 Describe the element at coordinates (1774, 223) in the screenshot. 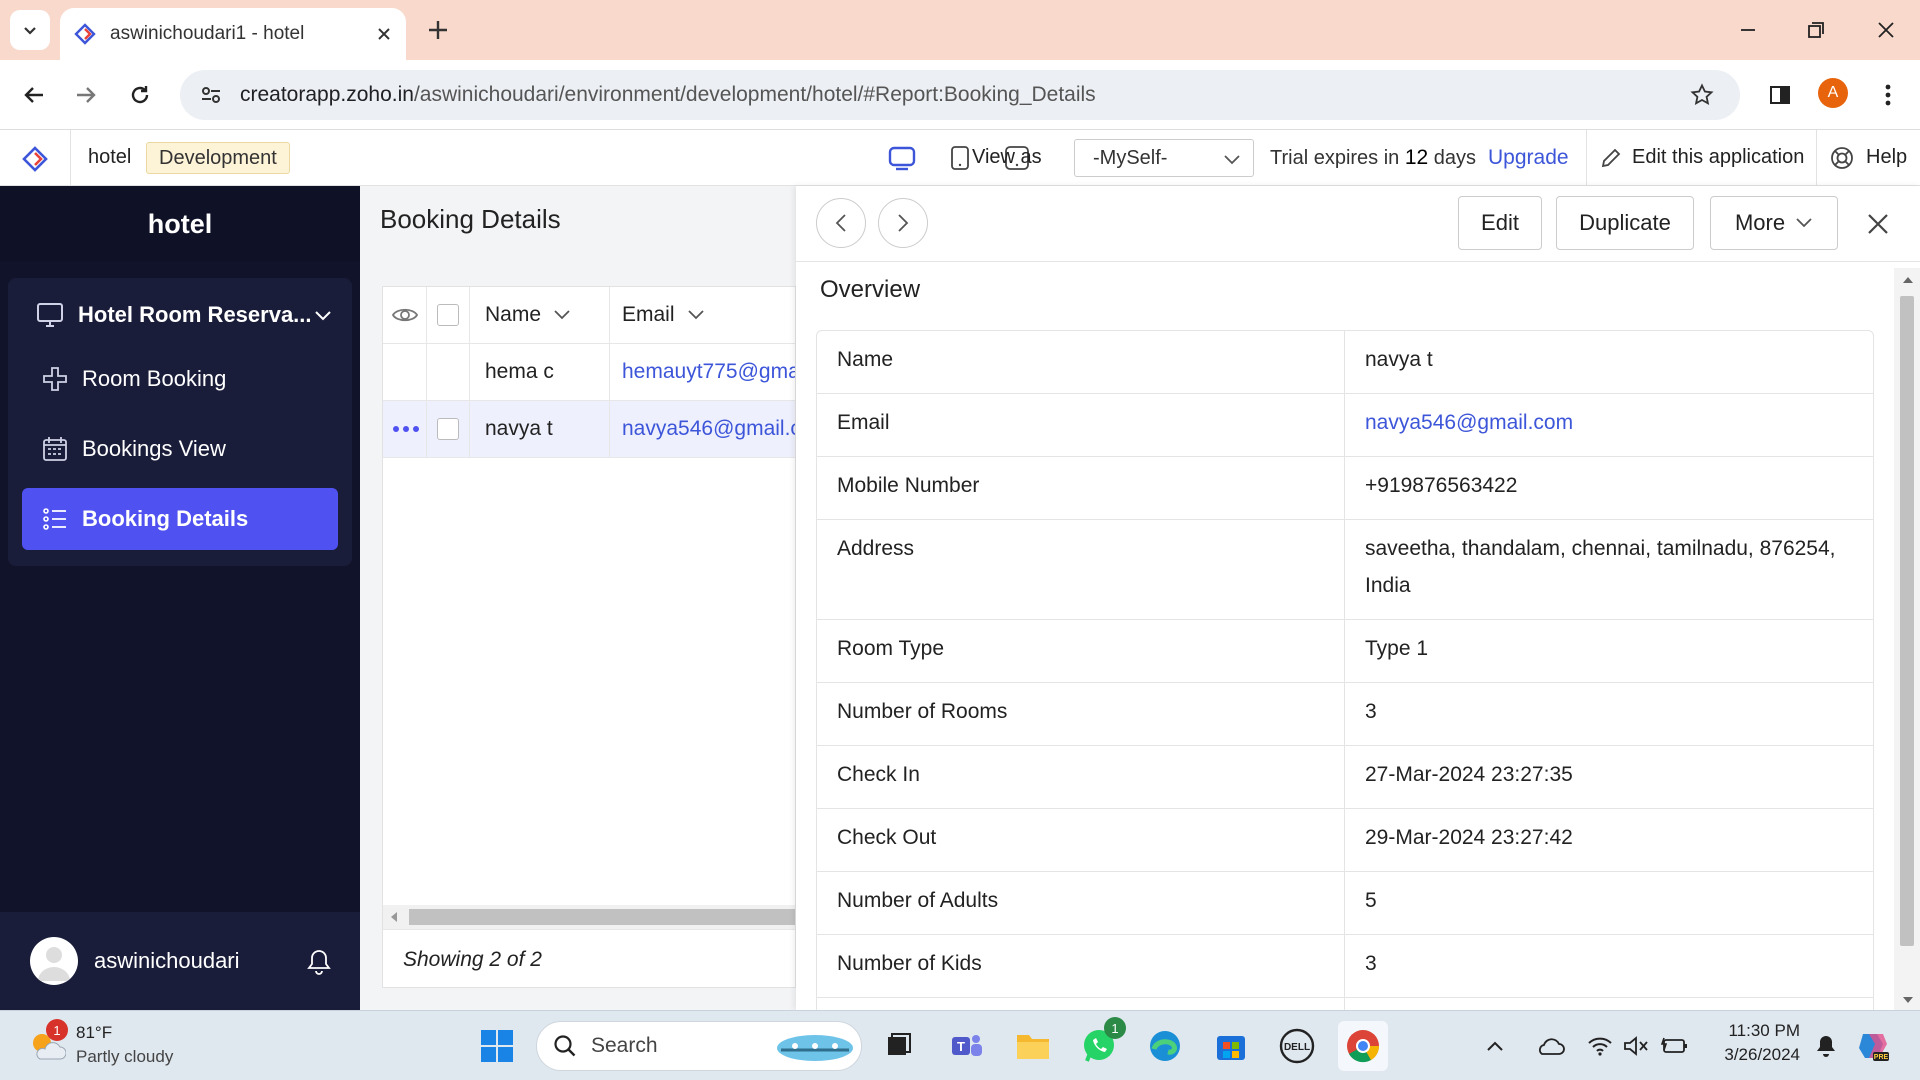

I see `more-button: More` at that location.